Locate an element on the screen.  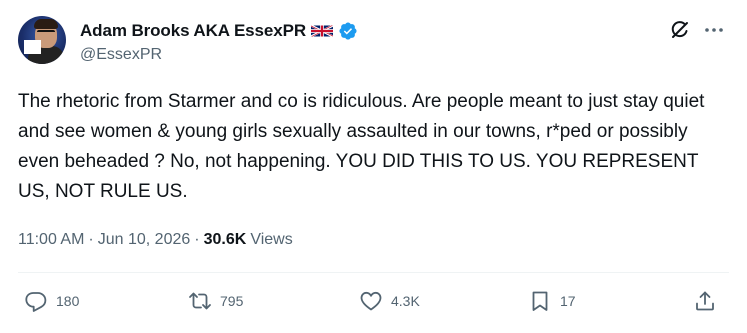
author-handle: @EssexPR is located at coordinates (121, 55).